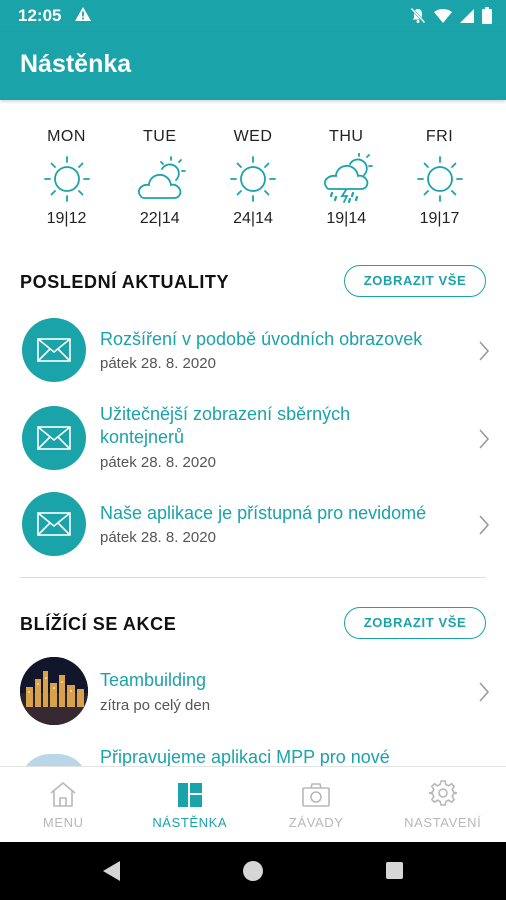 This screenshot has width=506, height=900. What do you see at coordinates (418, 18) in the screenshot?
I see `notifications-off-icon` at bounding box center [418, 18].